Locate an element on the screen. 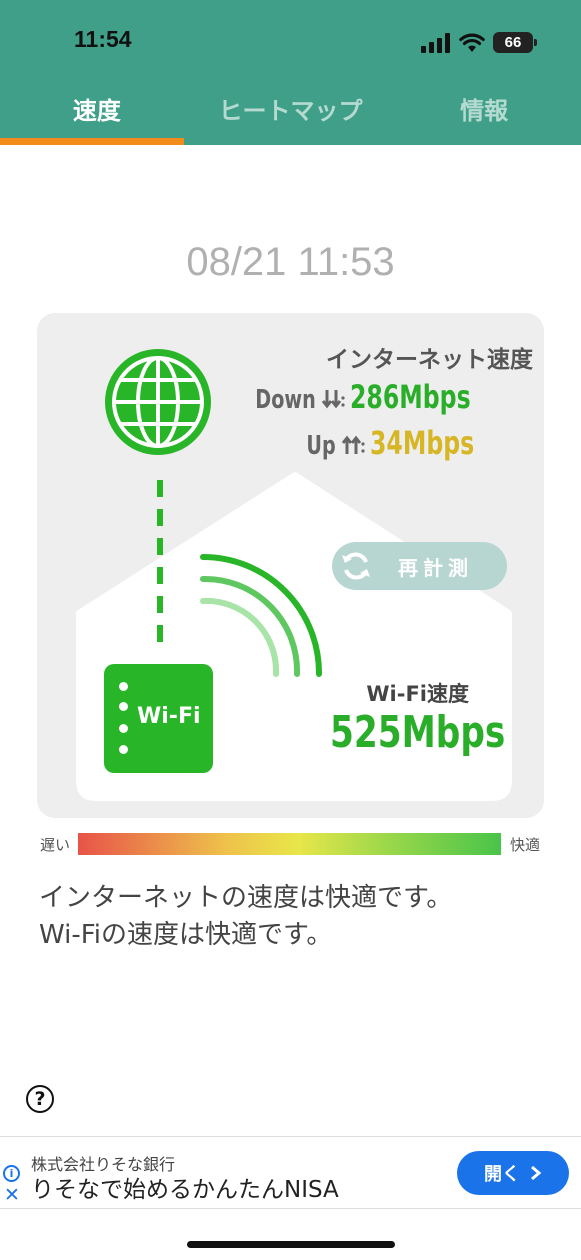 This screenshot has height=1260, width=581. download-speed-value: 286Mbps is located at coordinates (410, 397).